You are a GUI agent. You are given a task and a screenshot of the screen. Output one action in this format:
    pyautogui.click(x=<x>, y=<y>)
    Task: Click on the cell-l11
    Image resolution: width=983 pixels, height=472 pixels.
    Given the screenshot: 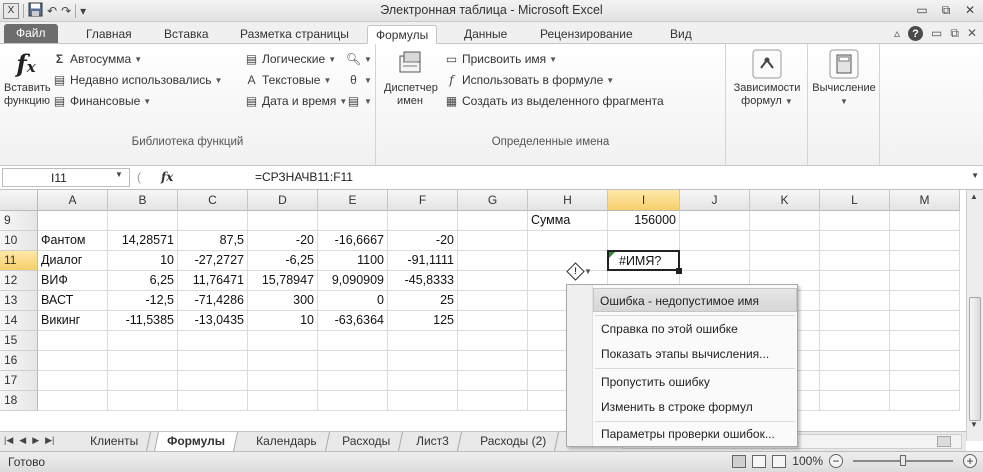 What is the action you would take?
    pyautogui.click(x=855, y=261)
    